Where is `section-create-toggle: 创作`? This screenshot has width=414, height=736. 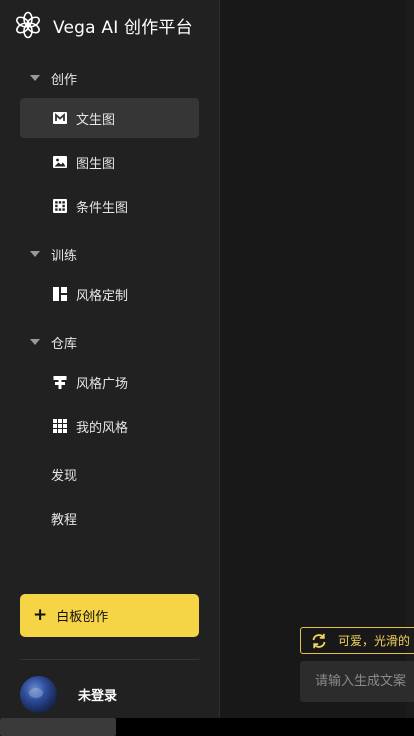 section-create-toggle: 创作 is located at coordinates (53, 78).